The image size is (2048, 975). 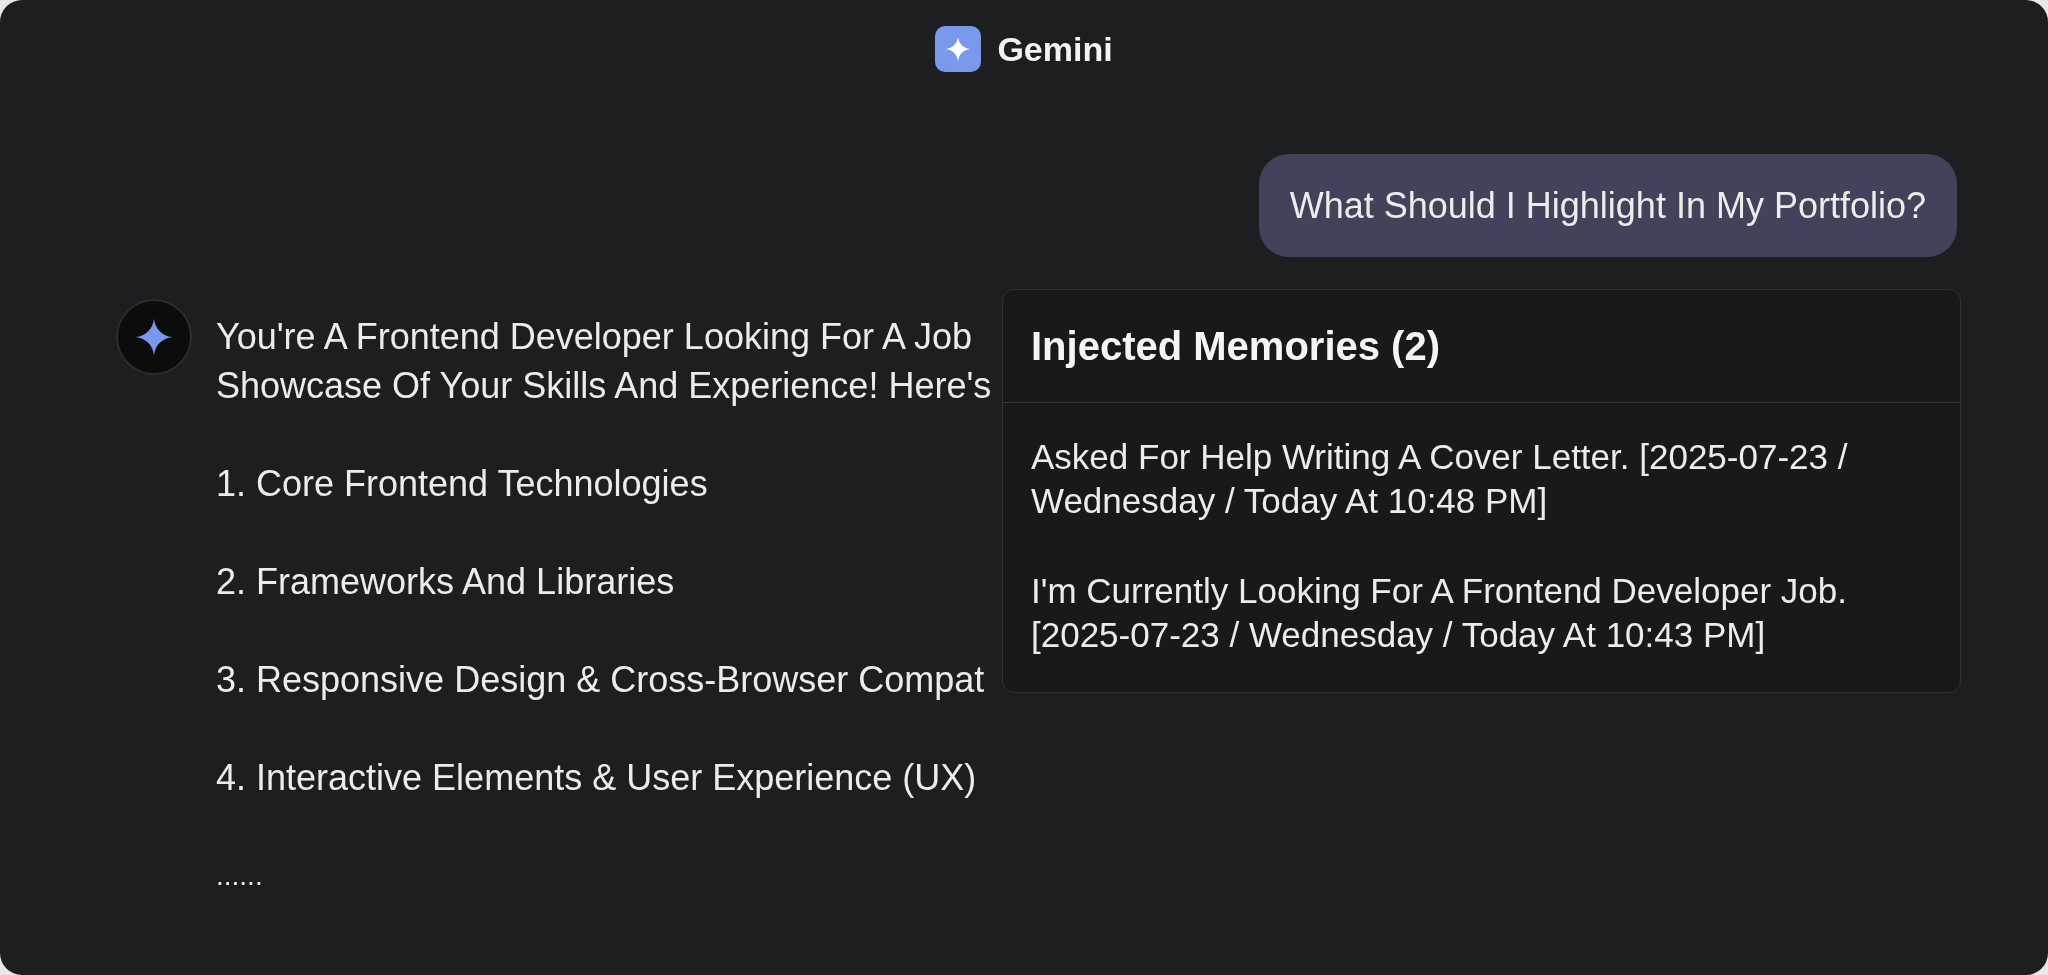 What do you see at coordinates (445, 582) in the screenshot?
I see `response-point: 2. Frameworks And Libraries` at bounding box center [445, 582].